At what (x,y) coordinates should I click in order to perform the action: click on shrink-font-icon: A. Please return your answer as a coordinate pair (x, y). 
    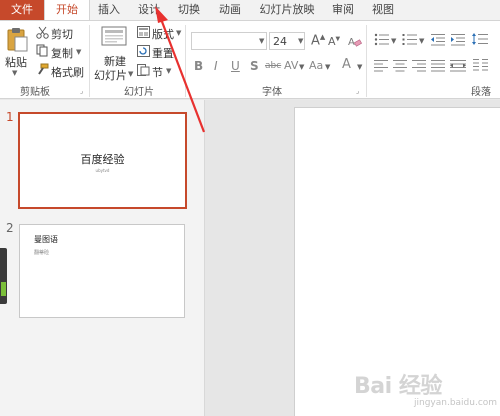
    Looking at the image, I should click on (332, 41).